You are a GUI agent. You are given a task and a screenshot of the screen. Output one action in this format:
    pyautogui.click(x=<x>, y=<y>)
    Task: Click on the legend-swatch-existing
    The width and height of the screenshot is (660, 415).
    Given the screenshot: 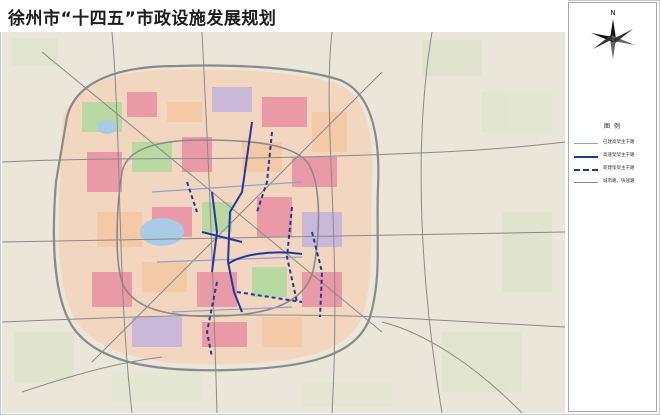 What is the action you would take?
    pyautogui.click(x=586, y=143)
    